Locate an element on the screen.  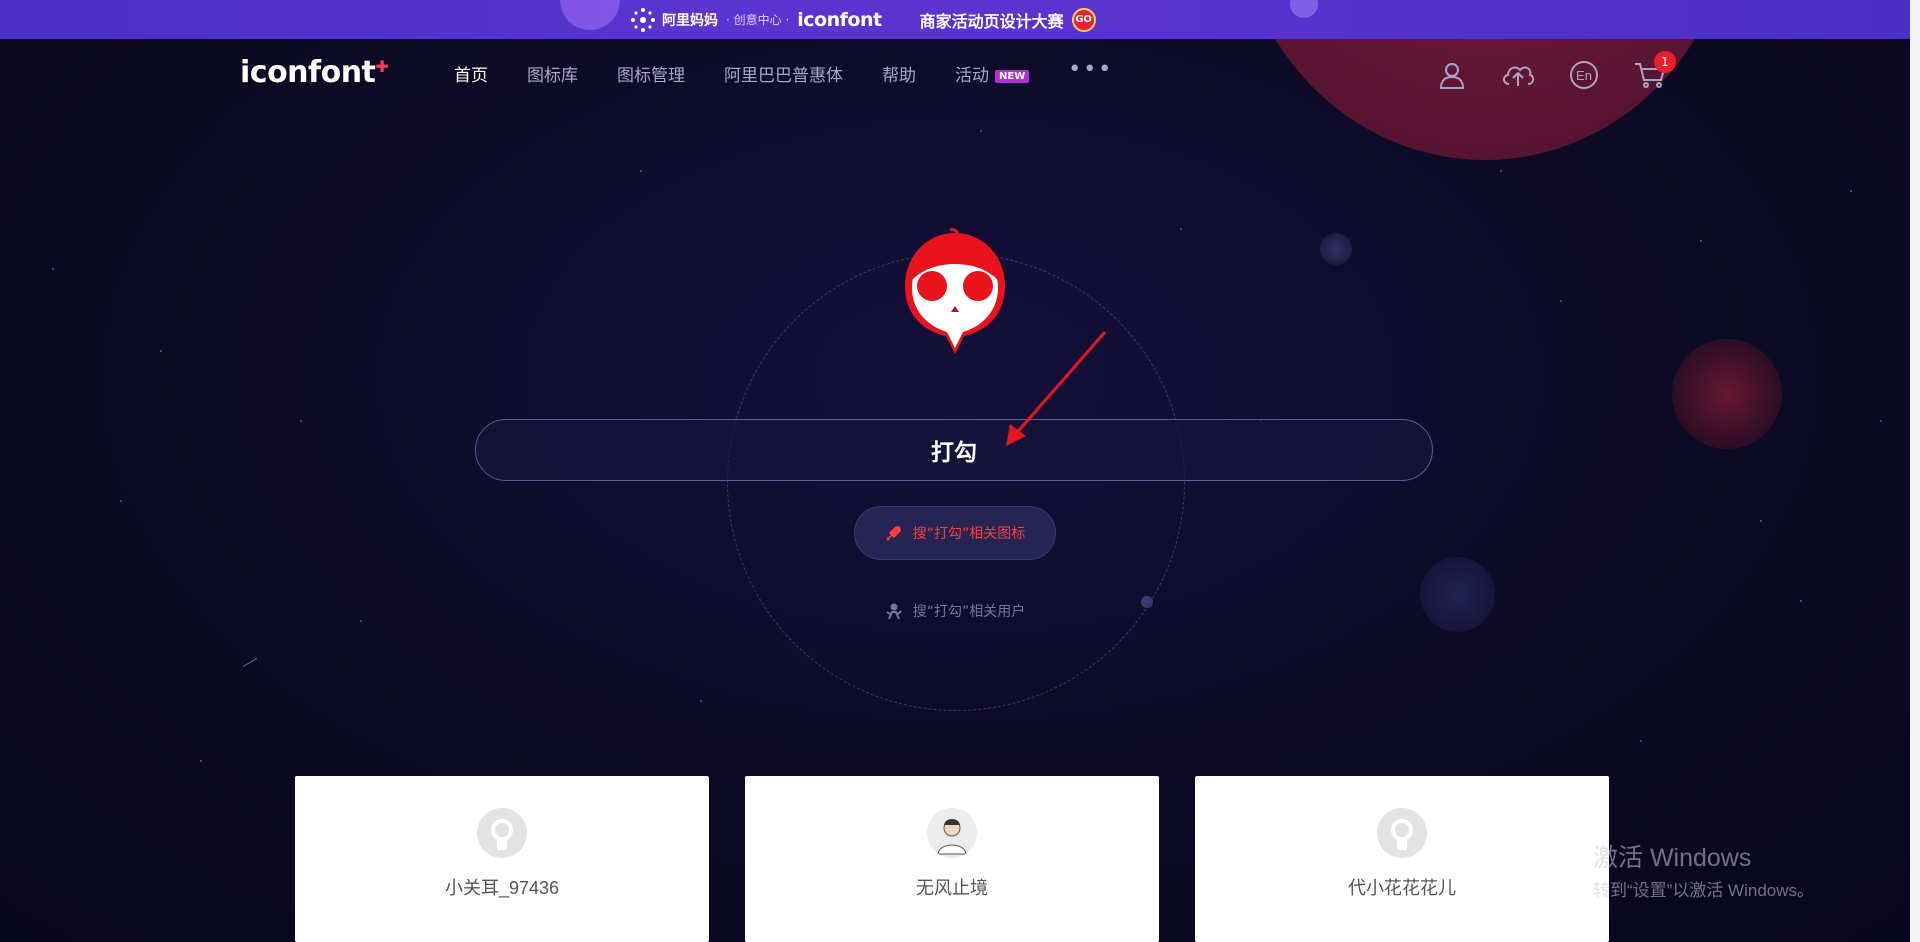
astronaut-icon is located at coordinates (894, 611).